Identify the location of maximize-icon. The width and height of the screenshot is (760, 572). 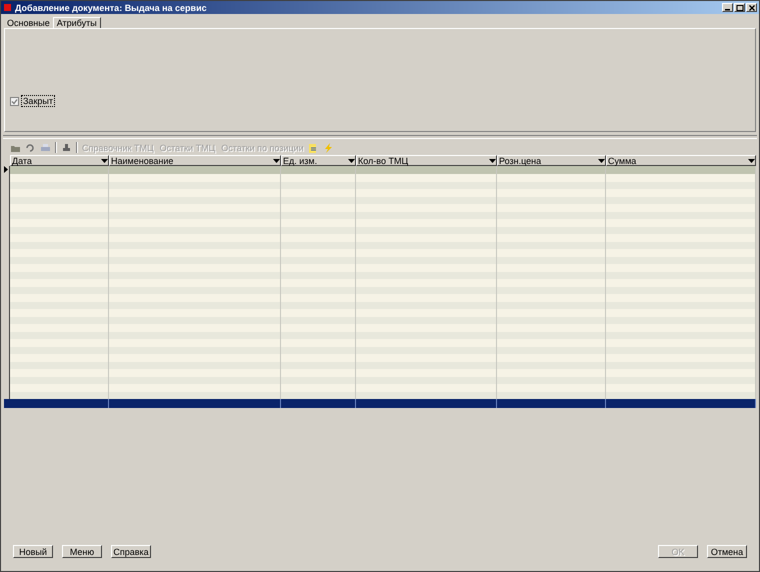
(739, 7).